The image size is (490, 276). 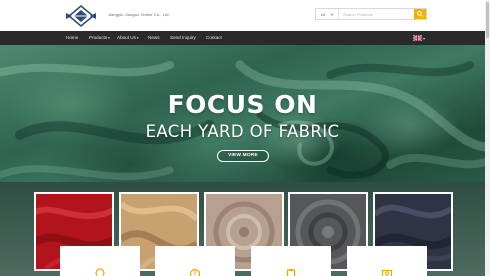 What do you see at coordinates (81, 16) in the screenshot?
I see `diamond-logo-icon` at bounding box center [81, 16].